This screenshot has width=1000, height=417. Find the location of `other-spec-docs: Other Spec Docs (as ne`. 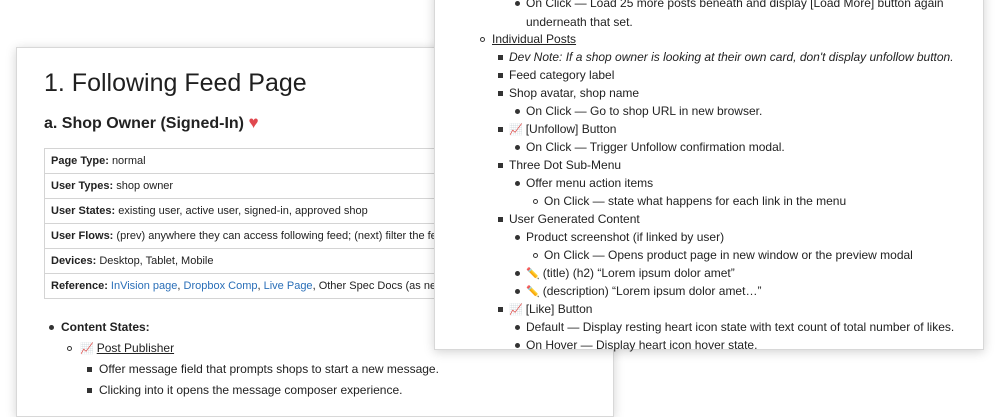

other-spec-docs: Other Spec Docs (as ne is located at coordinates (377, 286).